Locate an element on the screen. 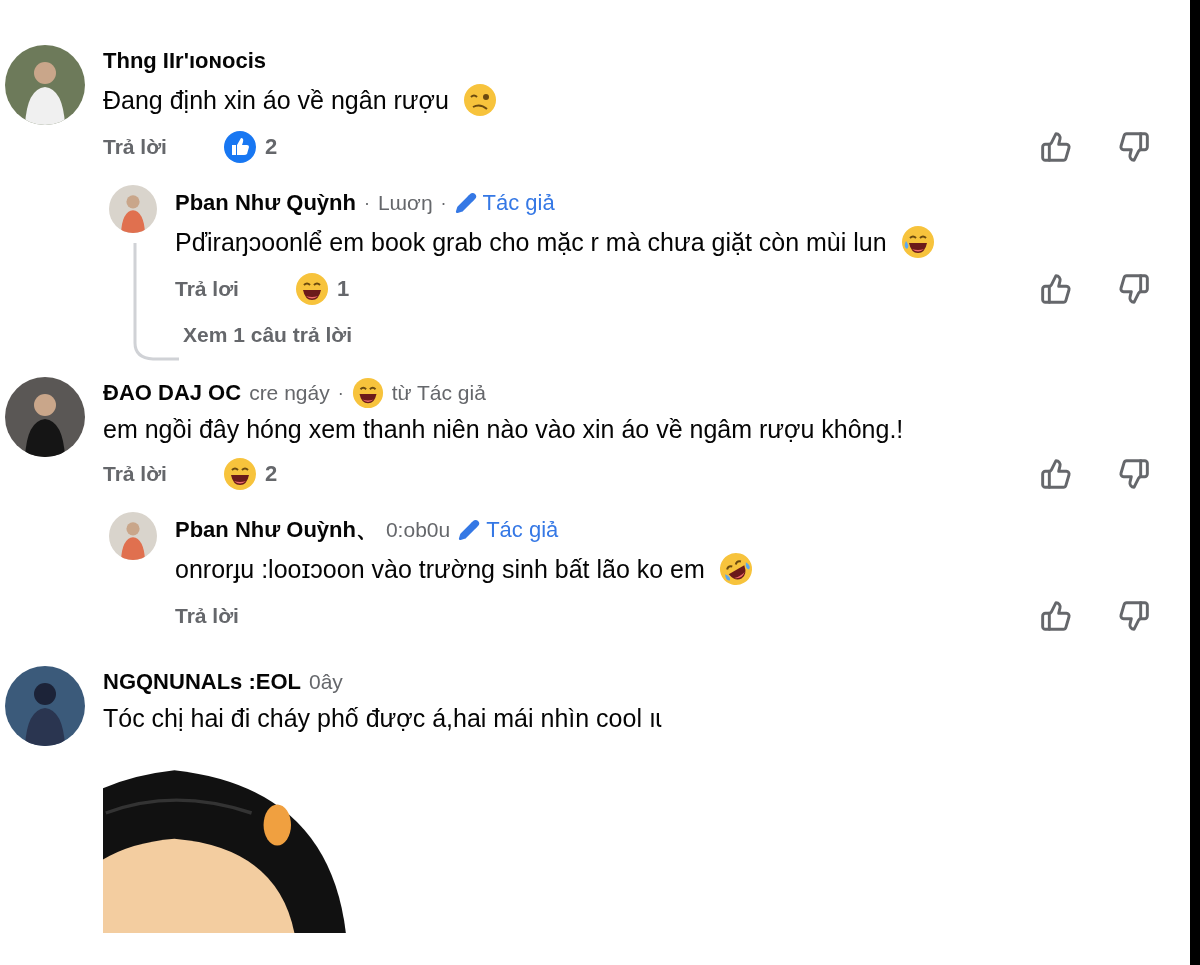 The height and width of the screenshot is (965, 1200). comment-time: cre ngáy is located at coordinates (289, 393).